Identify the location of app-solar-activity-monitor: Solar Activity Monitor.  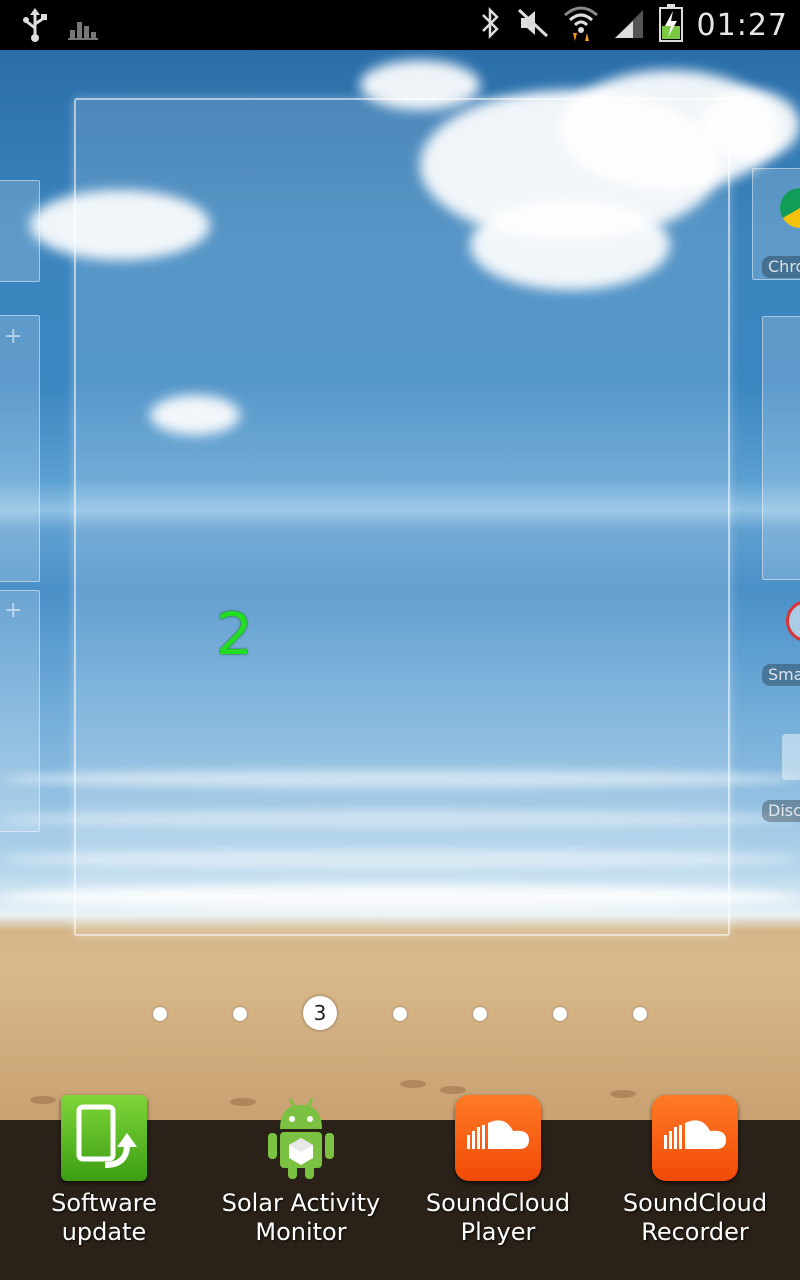
(301, 1171).